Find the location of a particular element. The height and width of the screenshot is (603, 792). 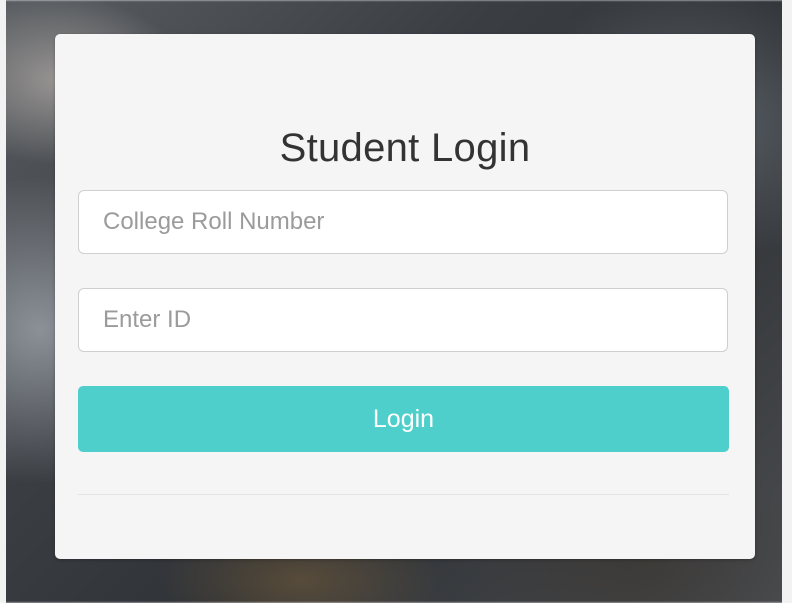

window-edge-right is located at coordinates (787, 301).